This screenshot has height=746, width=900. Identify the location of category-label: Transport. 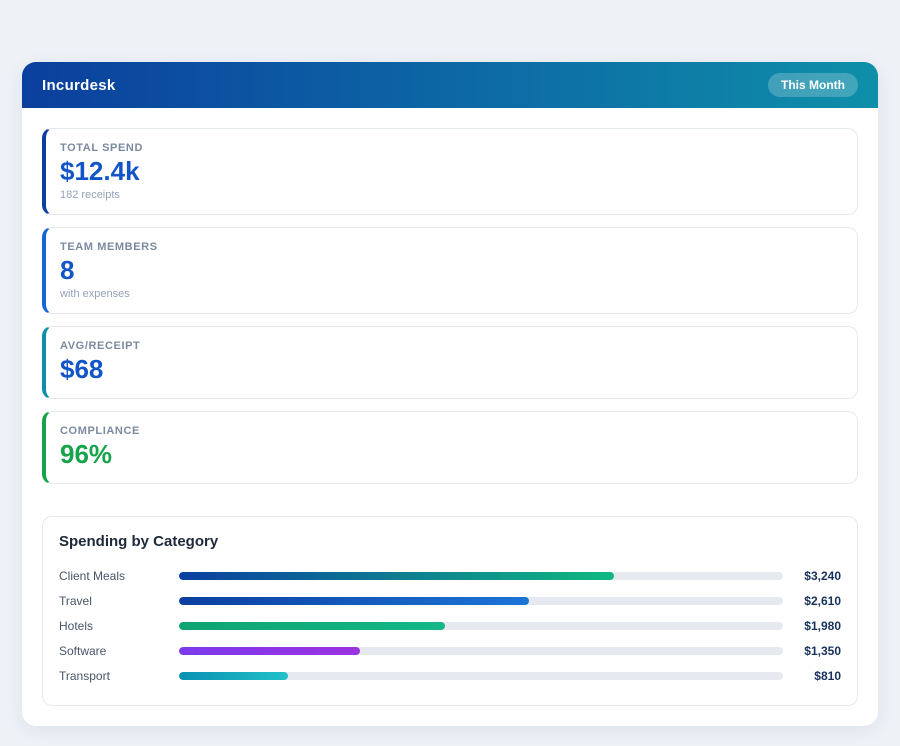
(84, 676).